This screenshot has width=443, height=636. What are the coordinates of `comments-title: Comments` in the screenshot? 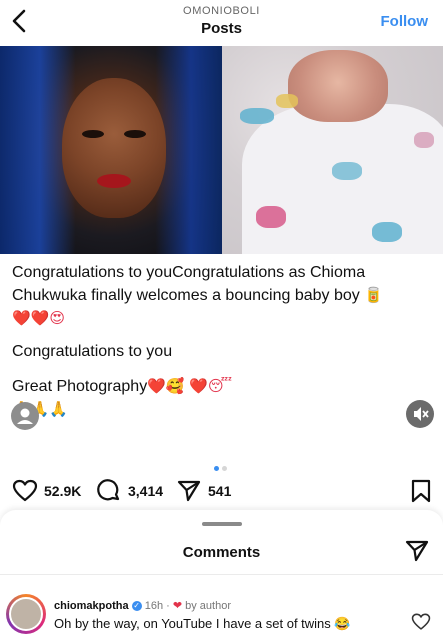 It's located at (221, 552).